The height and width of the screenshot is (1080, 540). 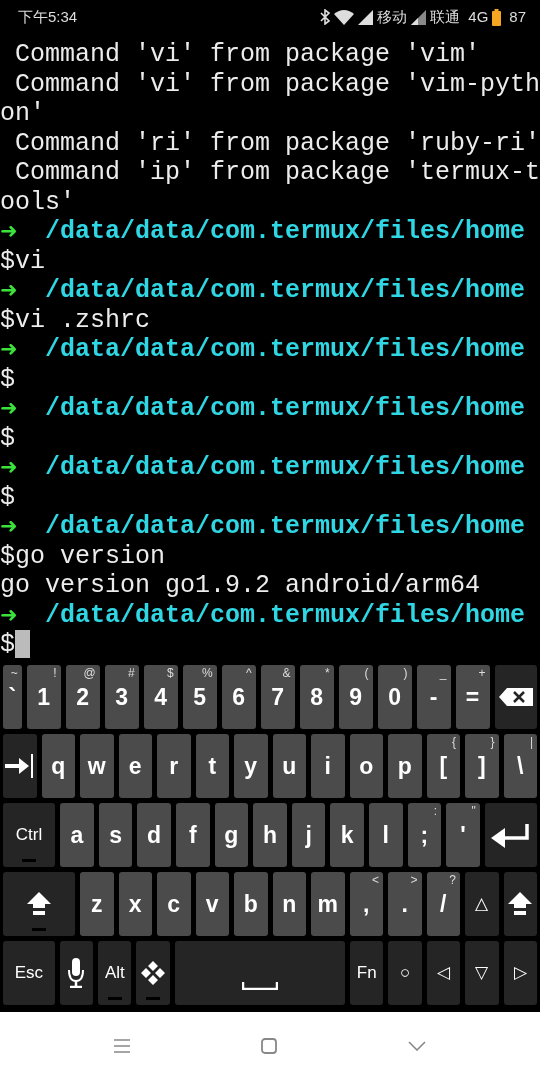 What do you see at coordinates (366, 766) in the screenshot?
I see `keyboard-key: o` at bounding box center [366, 766].